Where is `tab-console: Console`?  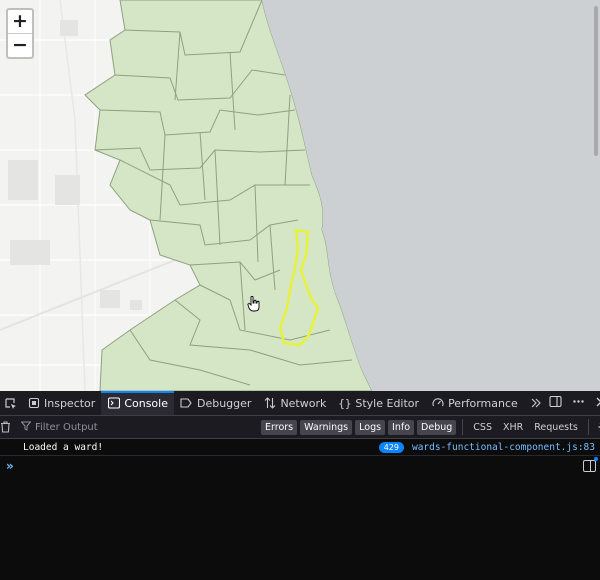 tab-console: Console is located at coordinates (137, 403).